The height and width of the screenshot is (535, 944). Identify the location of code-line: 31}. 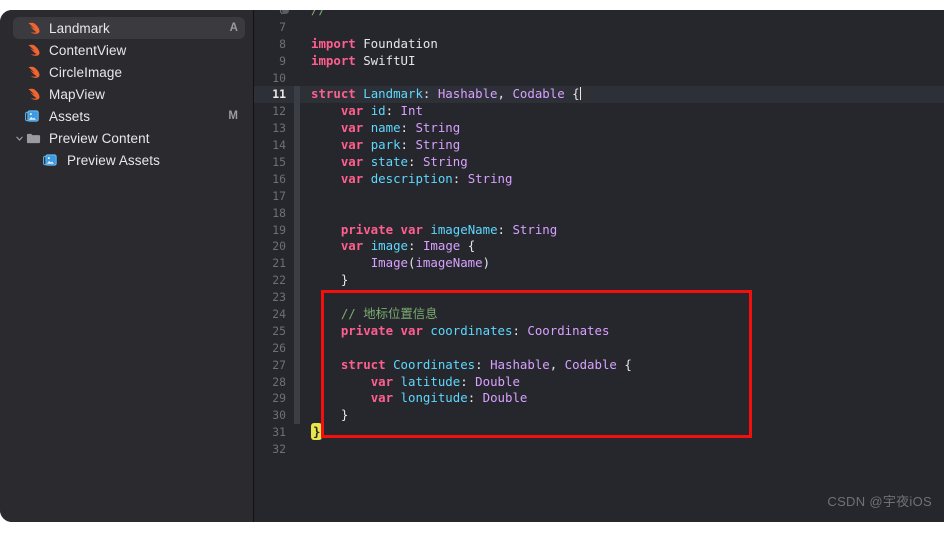
(599, 432).